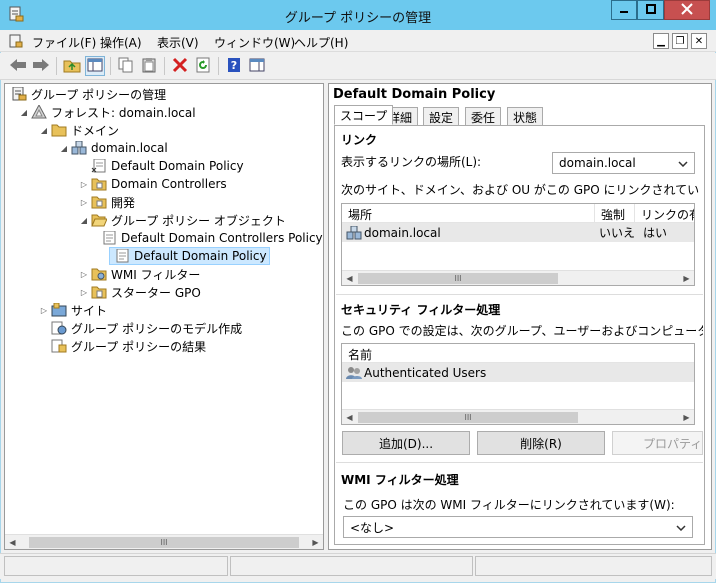 The image size is (716, 583). Describe the element at coordinates (165, 274) in the screenshot. I see `tree-item-wmi-filters: ▷ WMI フィルター` at that location.